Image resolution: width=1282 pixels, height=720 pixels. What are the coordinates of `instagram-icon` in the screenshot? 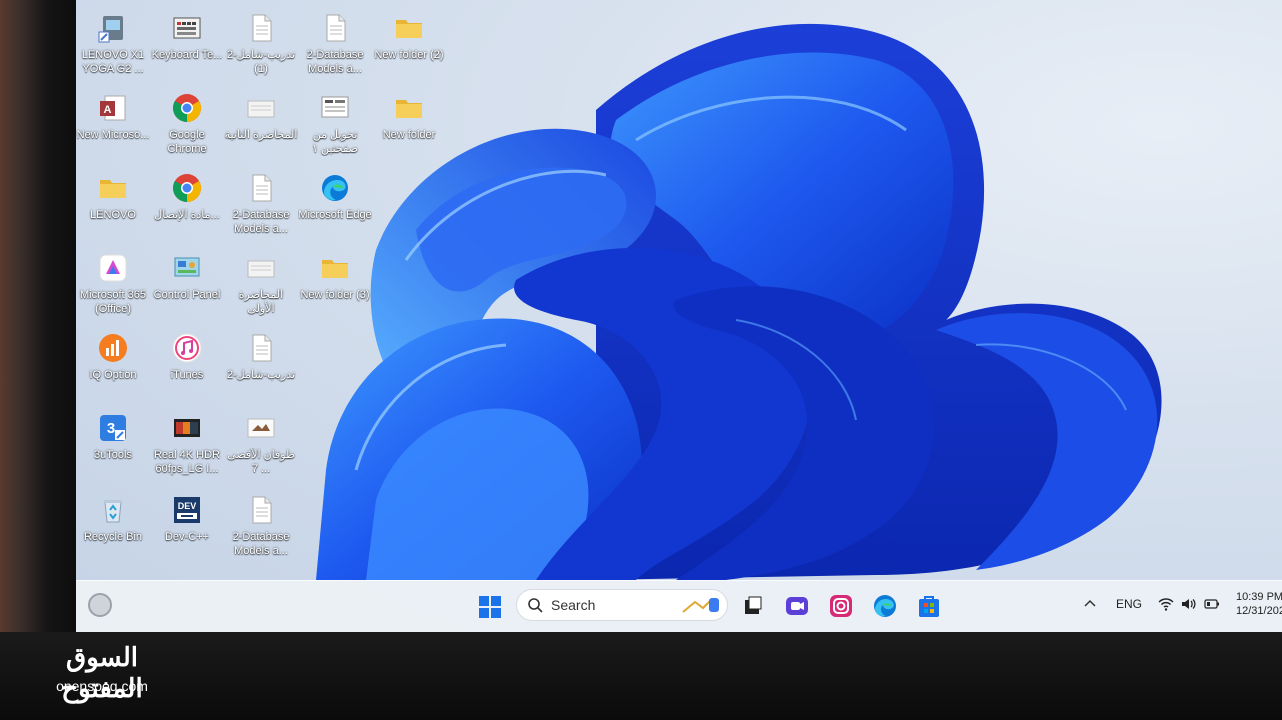 It's located at (841, 606).